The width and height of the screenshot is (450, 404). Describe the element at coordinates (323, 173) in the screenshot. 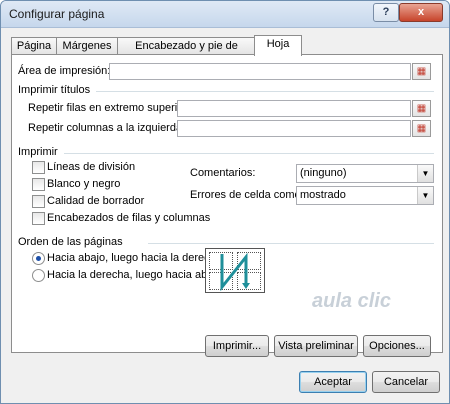

I see `comments-value: (ninguno)` at that location.